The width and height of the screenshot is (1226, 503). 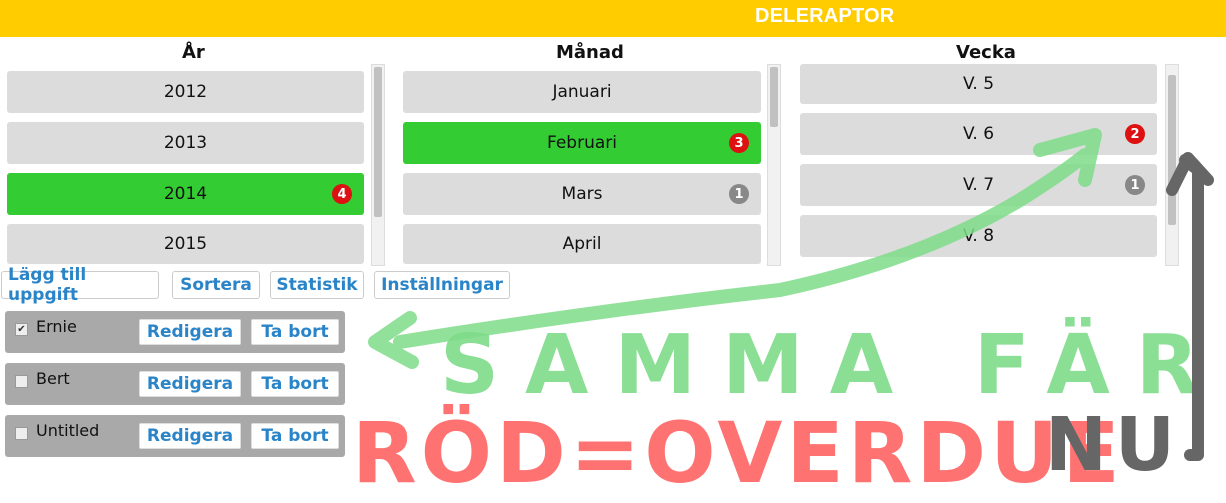 What do you see at coordinates (56, 326) in the screenshot?
I see `task-name: Ernie` at bounding box center [56, 326].